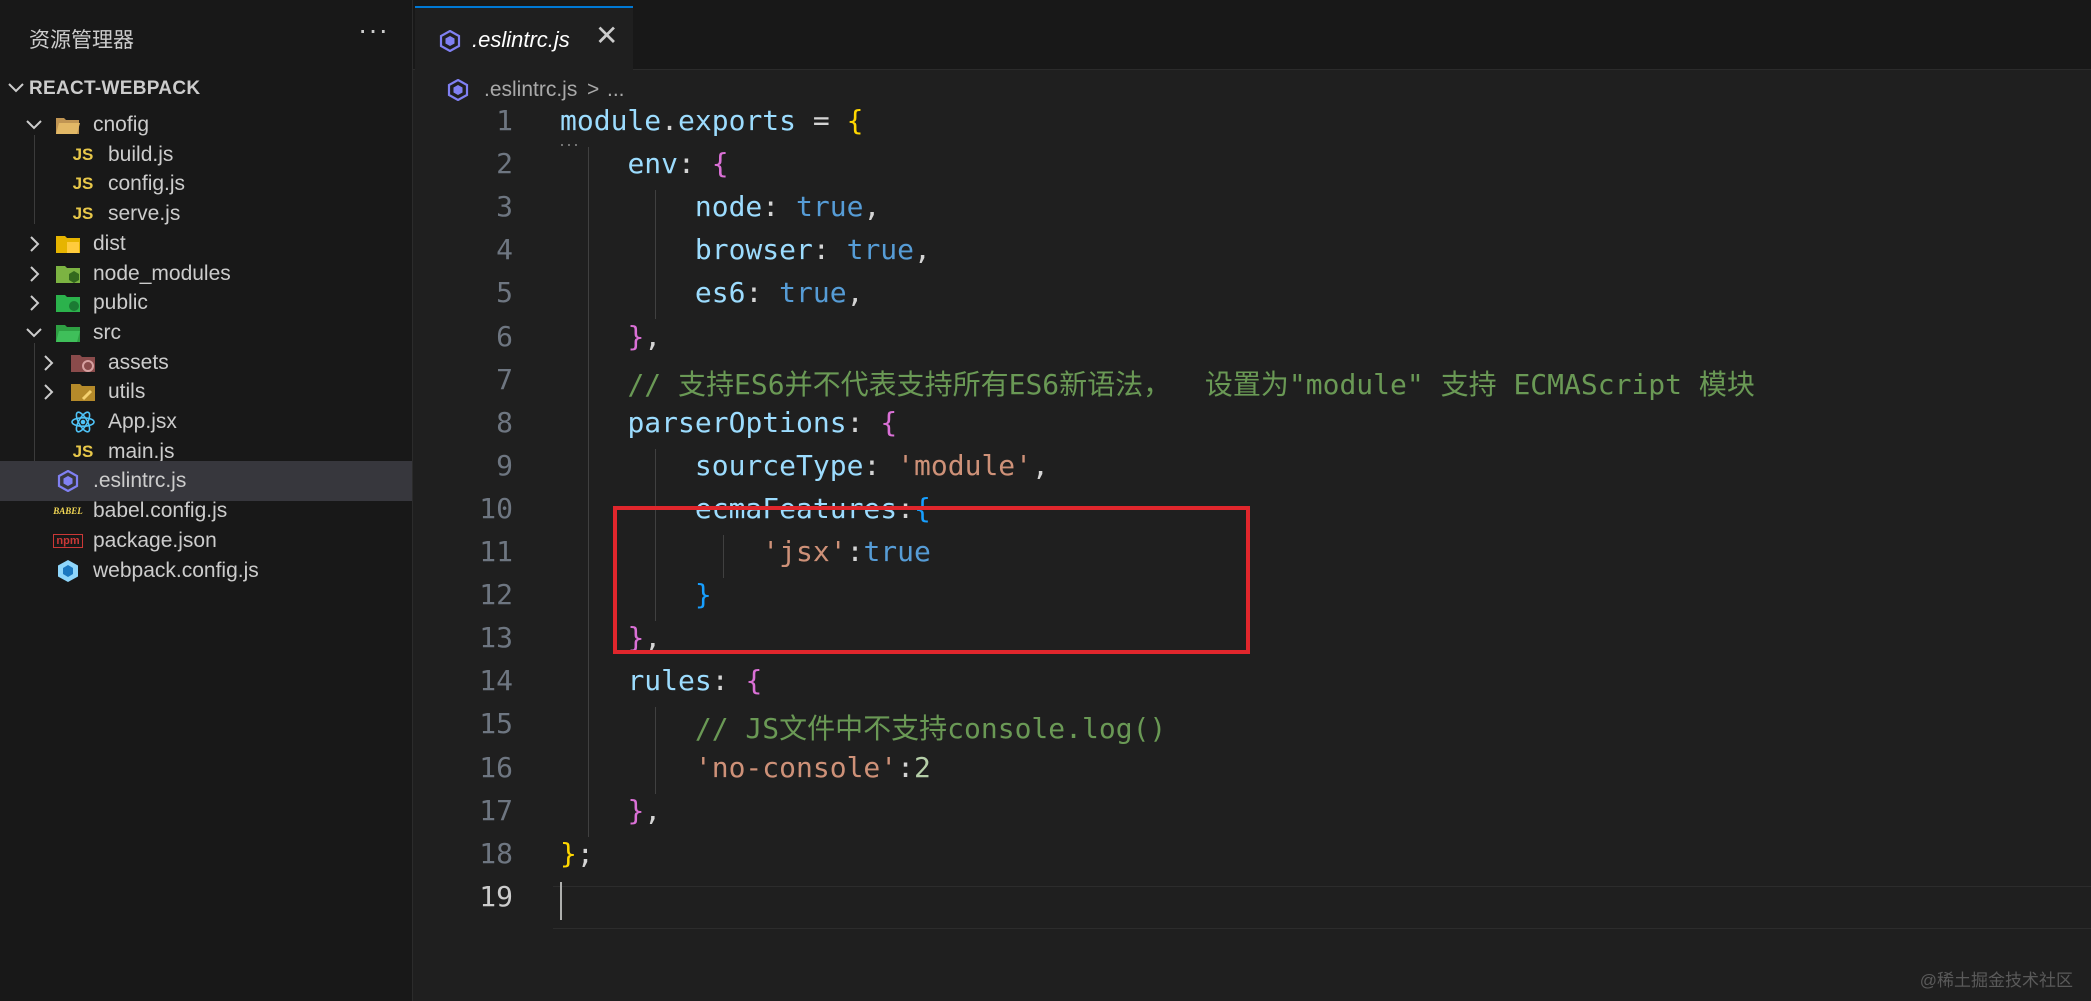 The height and width of the screenshot is (1001, 2091). Describe the element at coordinates (504, 379) in the screenshot. I see `line-number: 7` at that location.